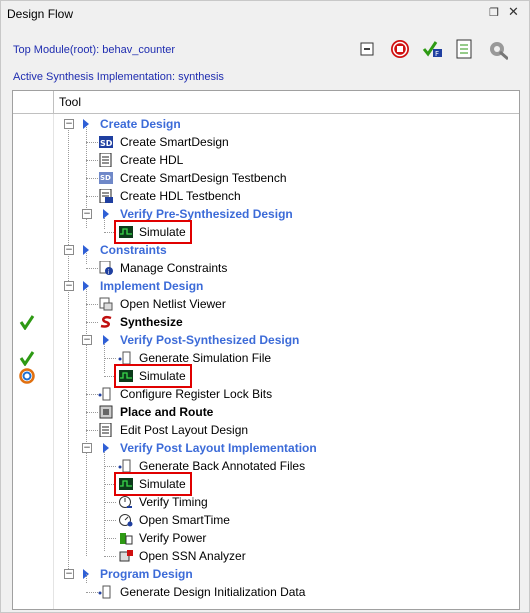 This screenshot has width=530, height=613. I want to click on smarttime-icon, so click(126, 520).